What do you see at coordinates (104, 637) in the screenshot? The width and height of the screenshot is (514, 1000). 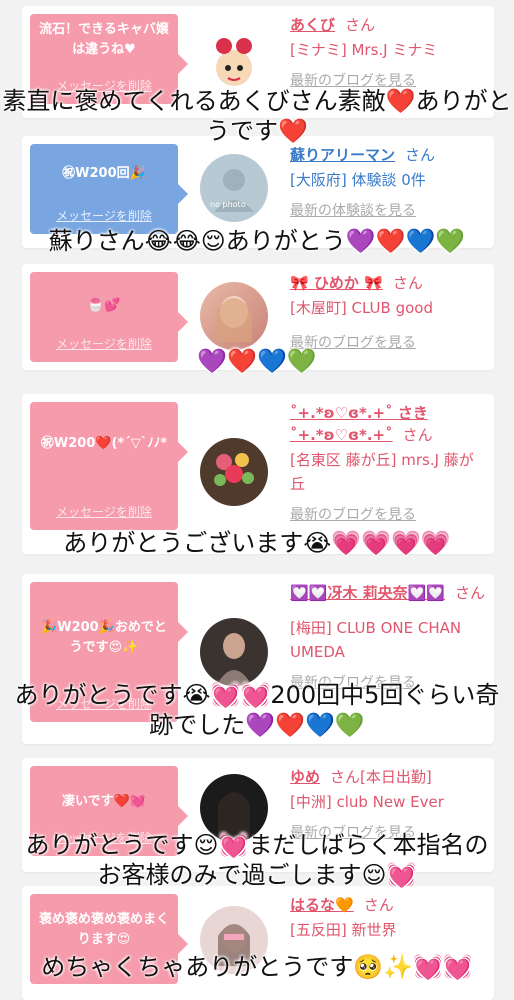 I see `message-text: 🎉W200🎉おめでとうです😍✨` at bounding box center [104, 637].